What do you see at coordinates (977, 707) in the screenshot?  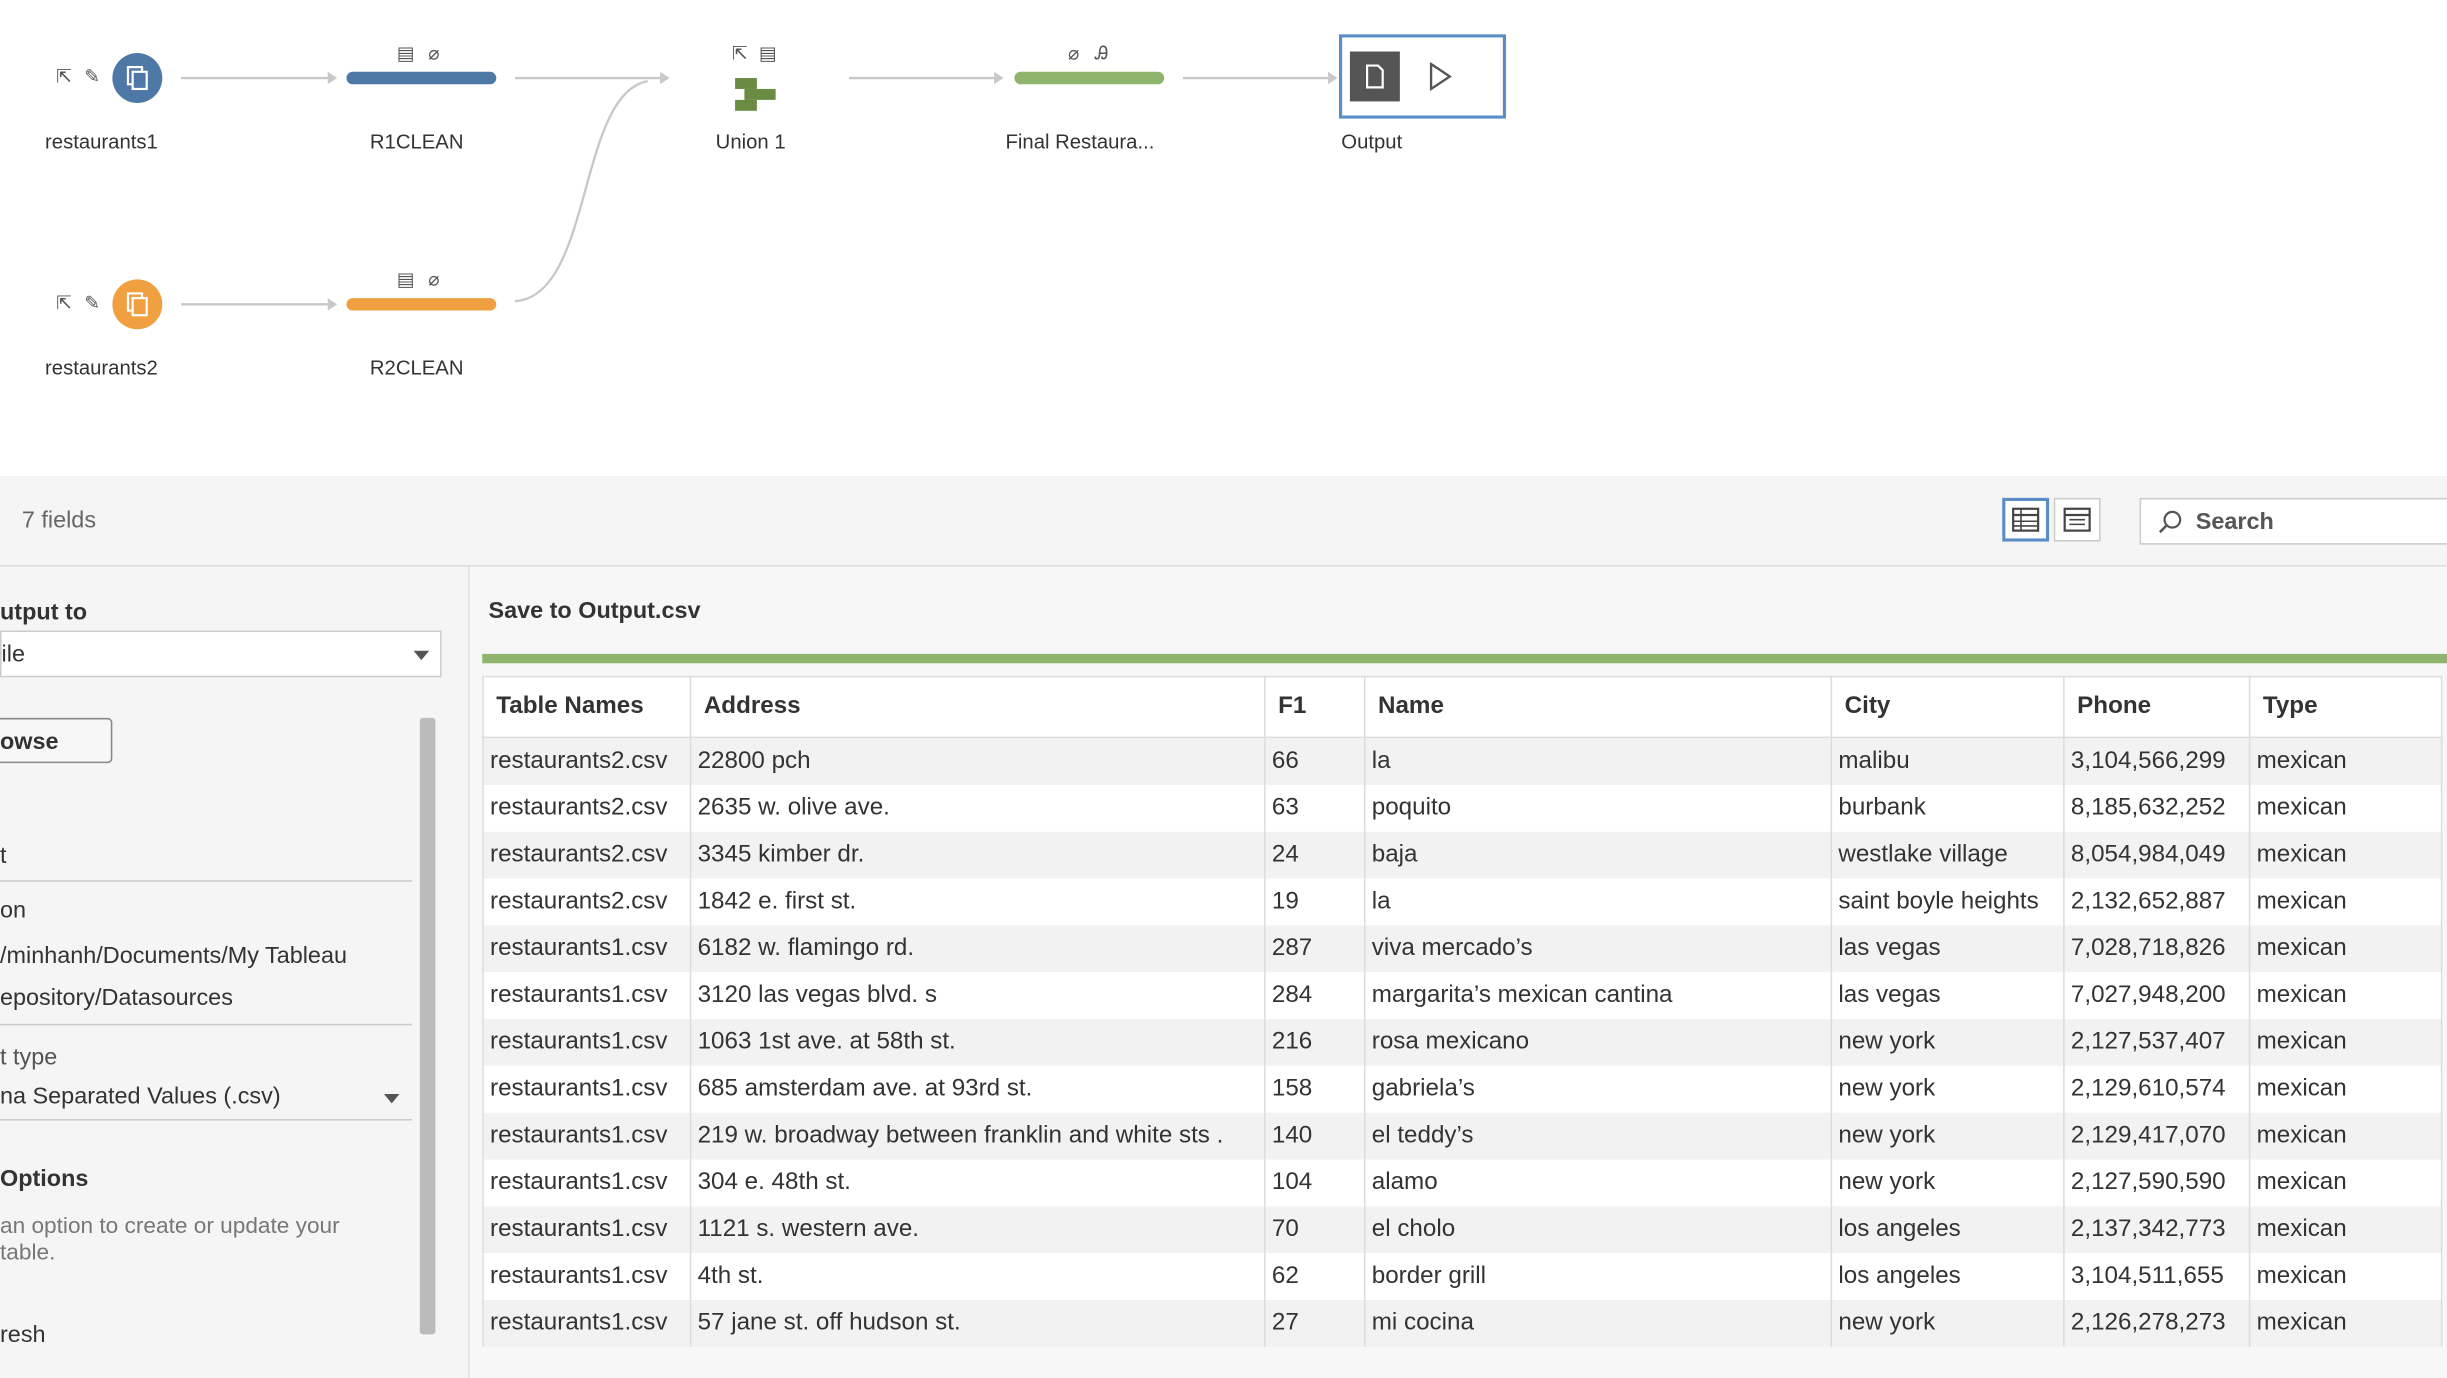 I see `column-header: Address` at bounding box center [977, 707].